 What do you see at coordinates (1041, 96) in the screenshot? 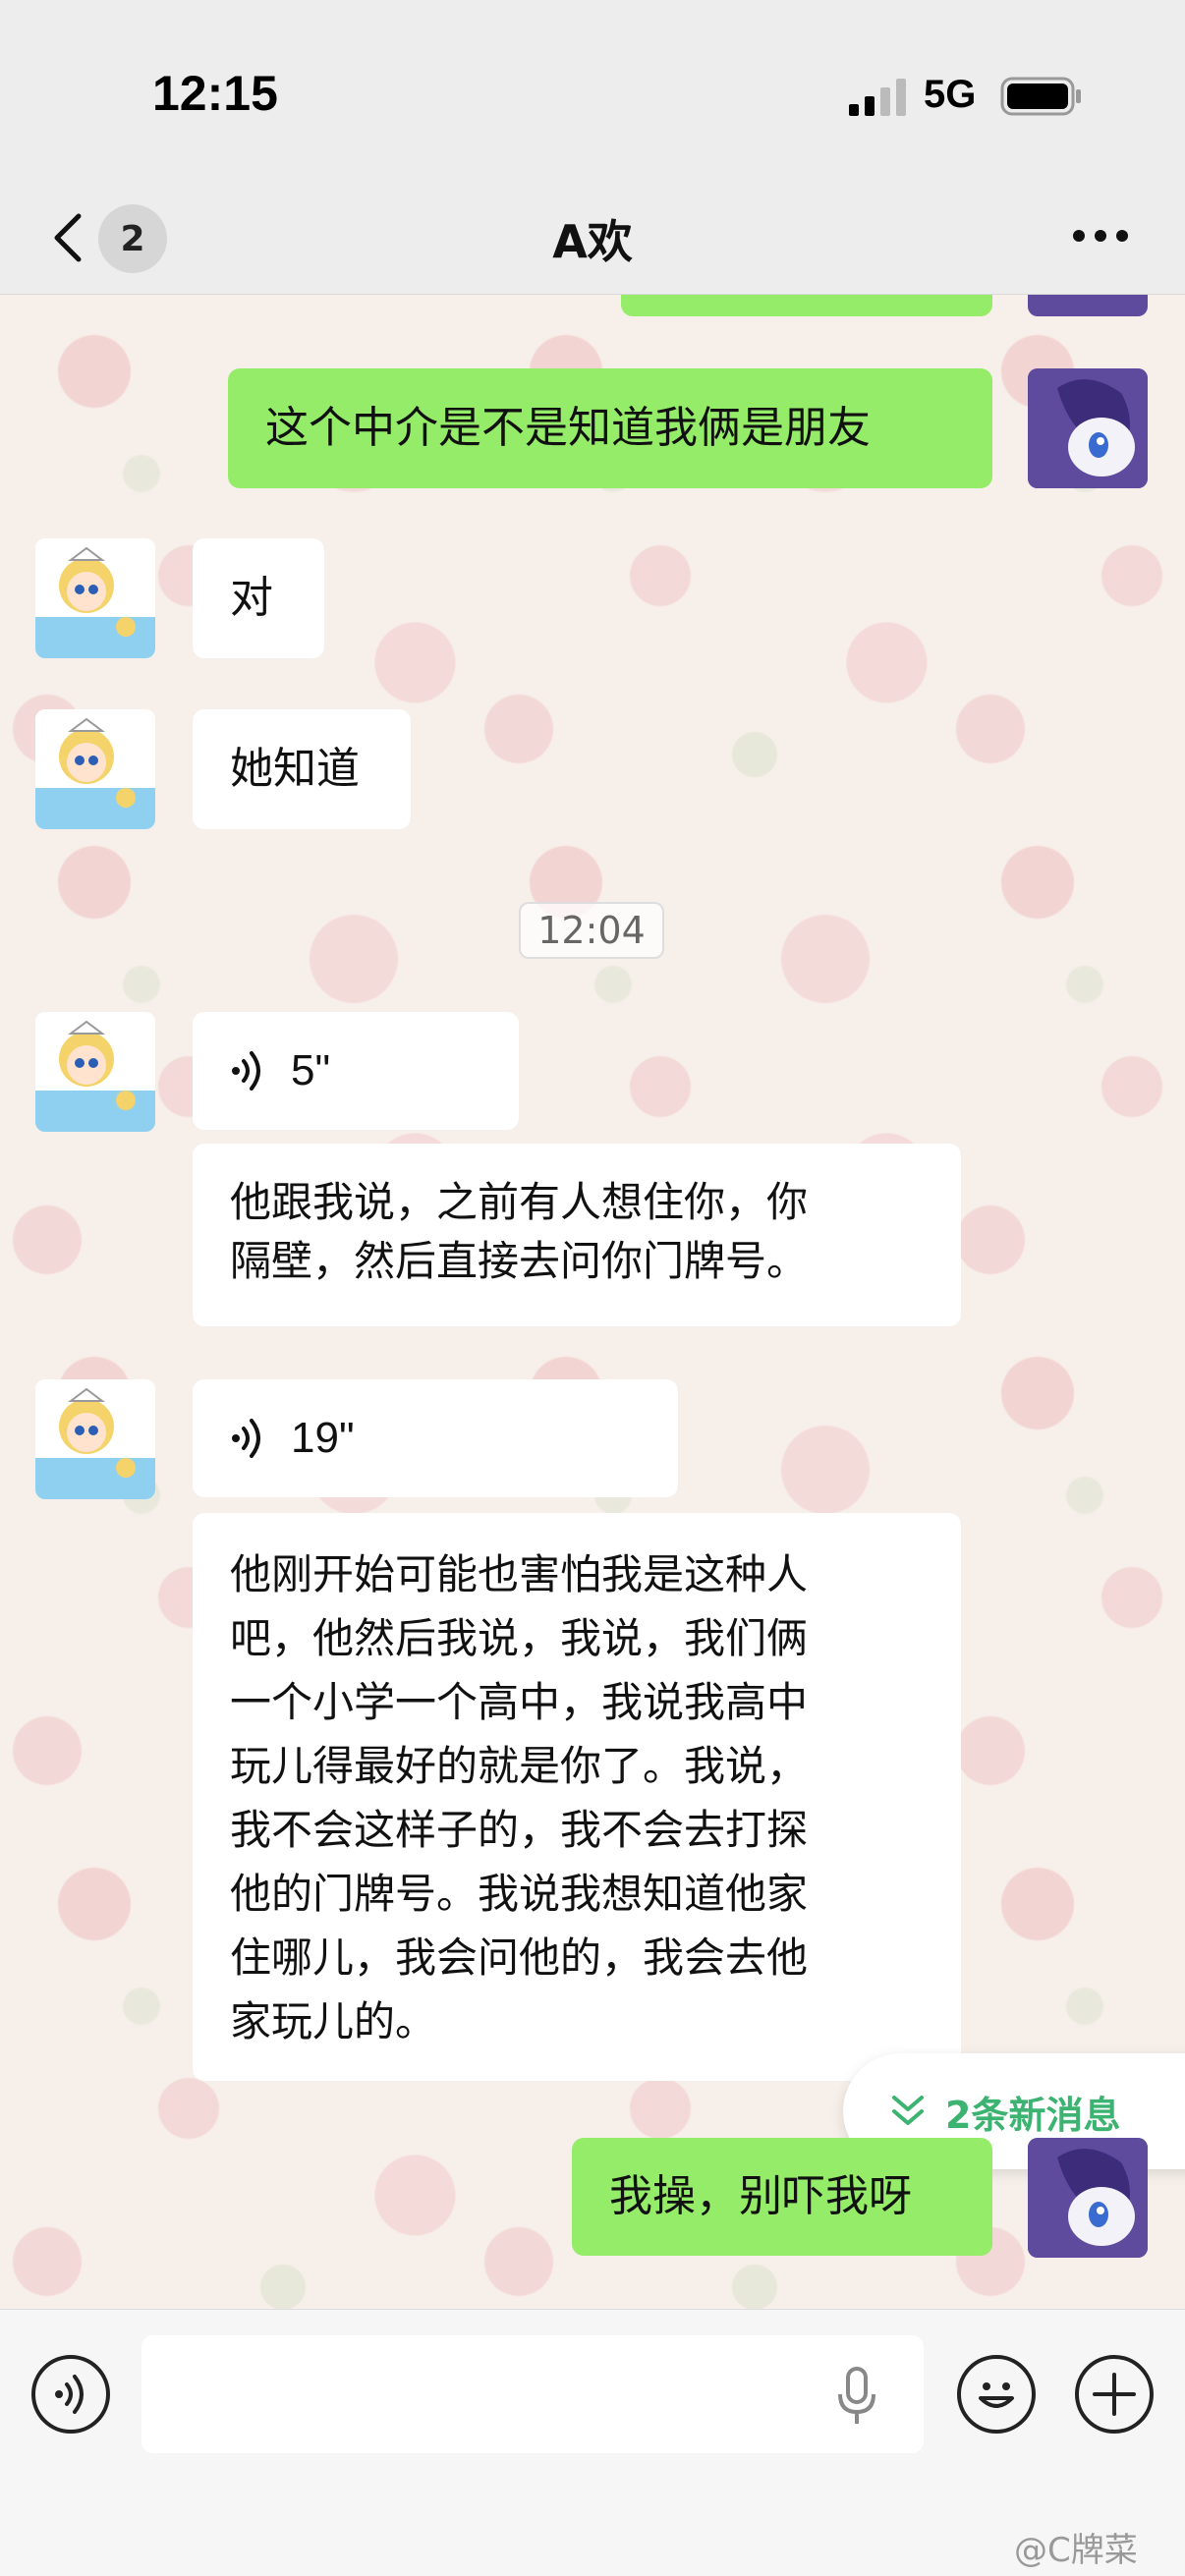
I see `battery-icon` at bounding box center [1041, 96].